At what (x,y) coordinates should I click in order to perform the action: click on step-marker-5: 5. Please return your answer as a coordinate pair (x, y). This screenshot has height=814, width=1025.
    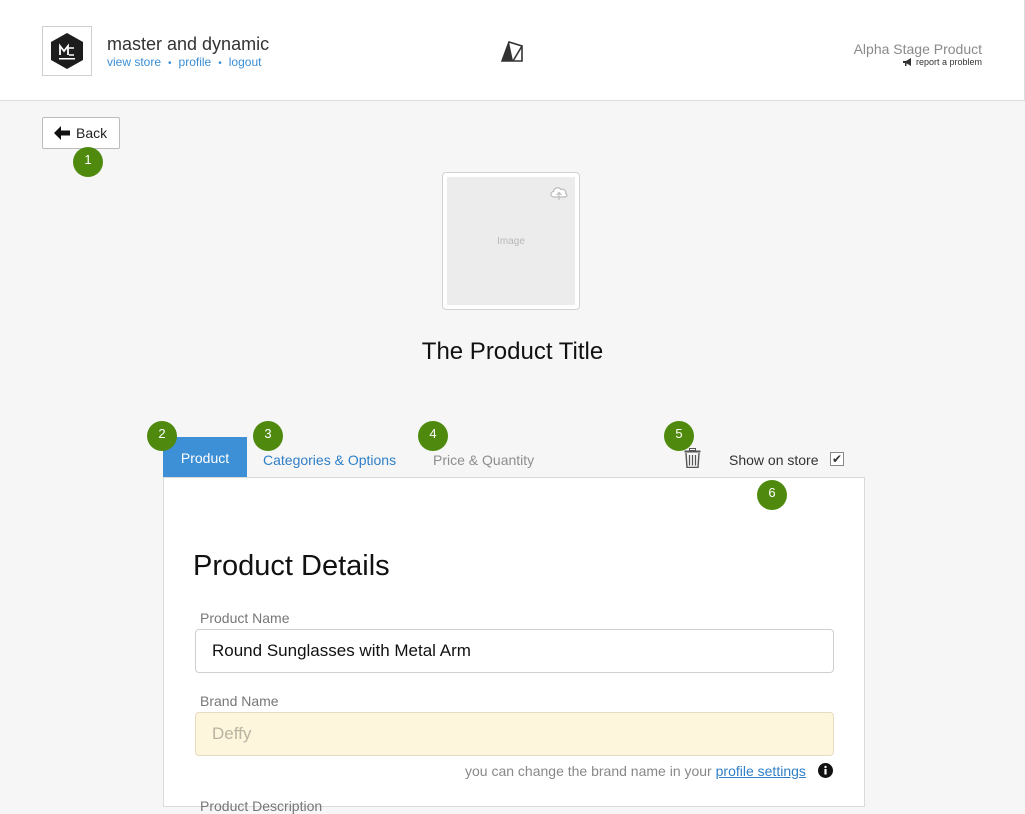
    Looking at the image, I should click on (679, 436).